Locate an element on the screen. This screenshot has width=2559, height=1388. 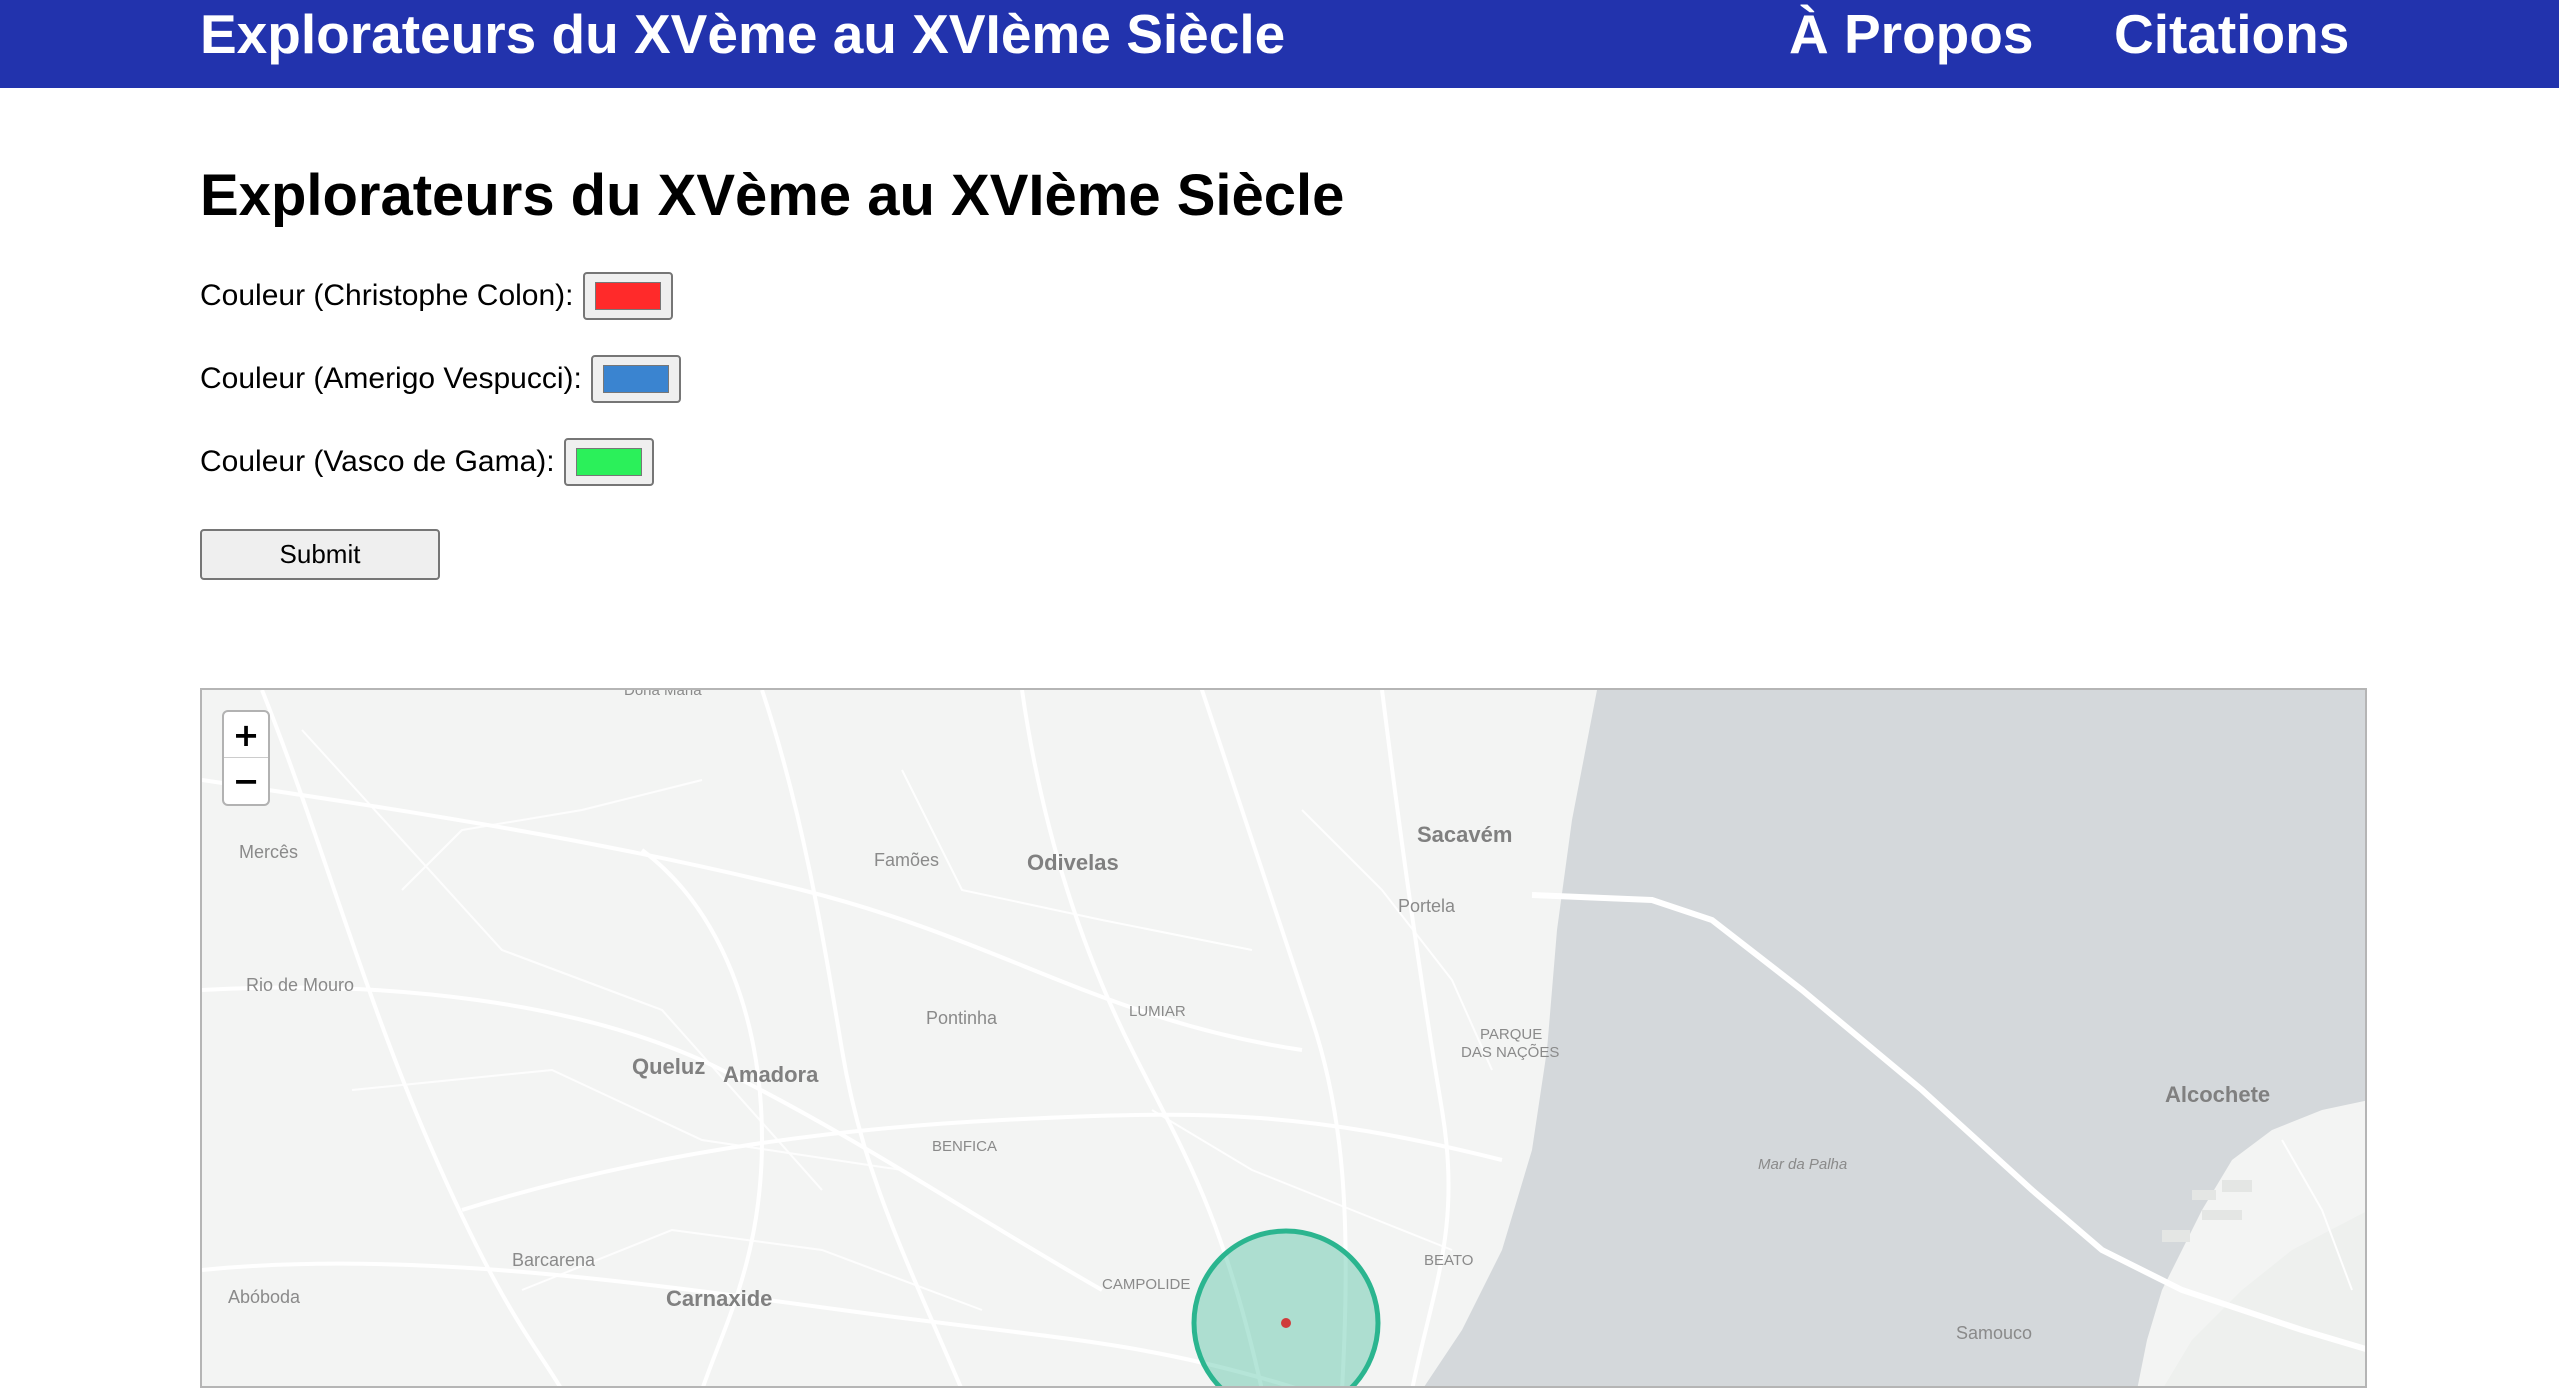
map-label-alcochete: Alcochete is located at coordinates (2218, 1094).